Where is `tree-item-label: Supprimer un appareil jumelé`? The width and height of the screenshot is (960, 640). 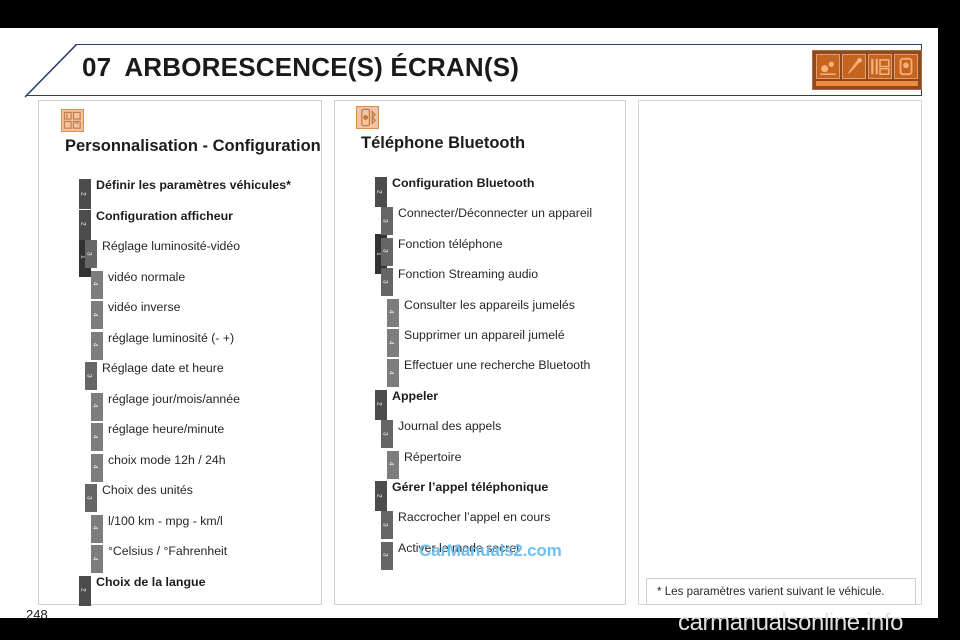
tree-item-label: Supprimer un appareil jumelé is located at coordinates (484, 335).